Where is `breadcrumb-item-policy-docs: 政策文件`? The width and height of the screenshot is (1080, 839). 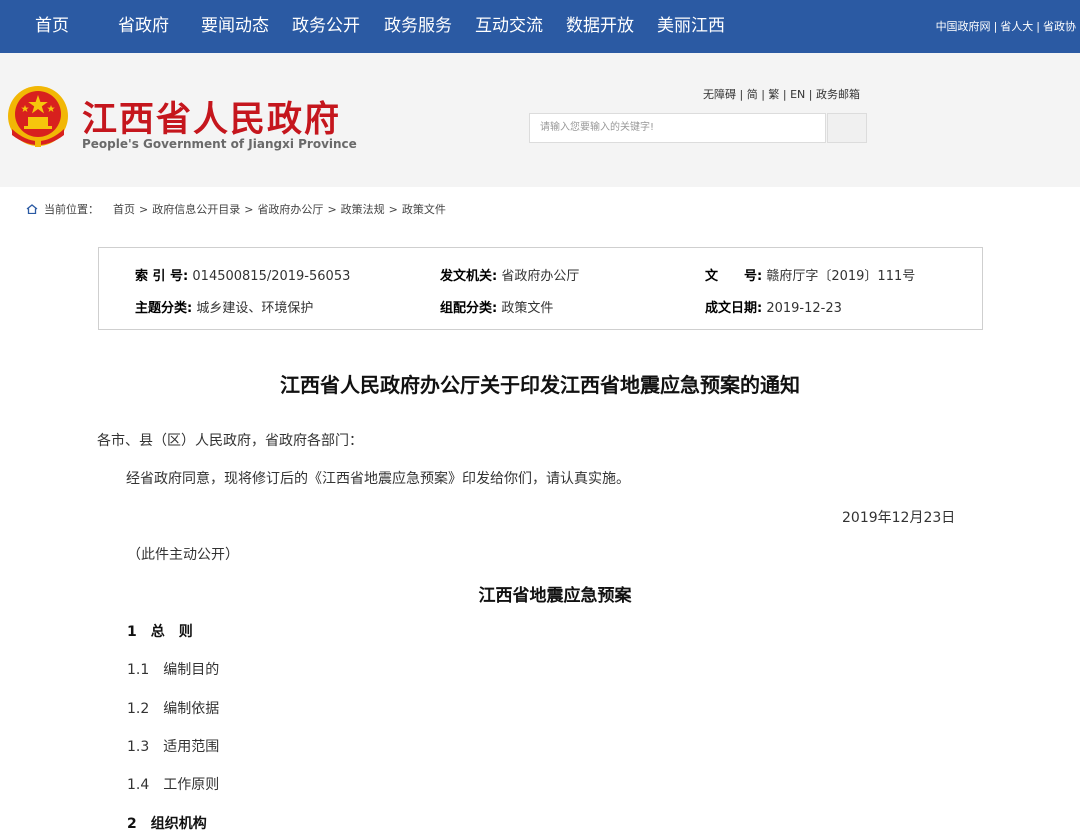 breadcrumb-item-policy-docs: 政策文件 is located at coordinates (424, 209).